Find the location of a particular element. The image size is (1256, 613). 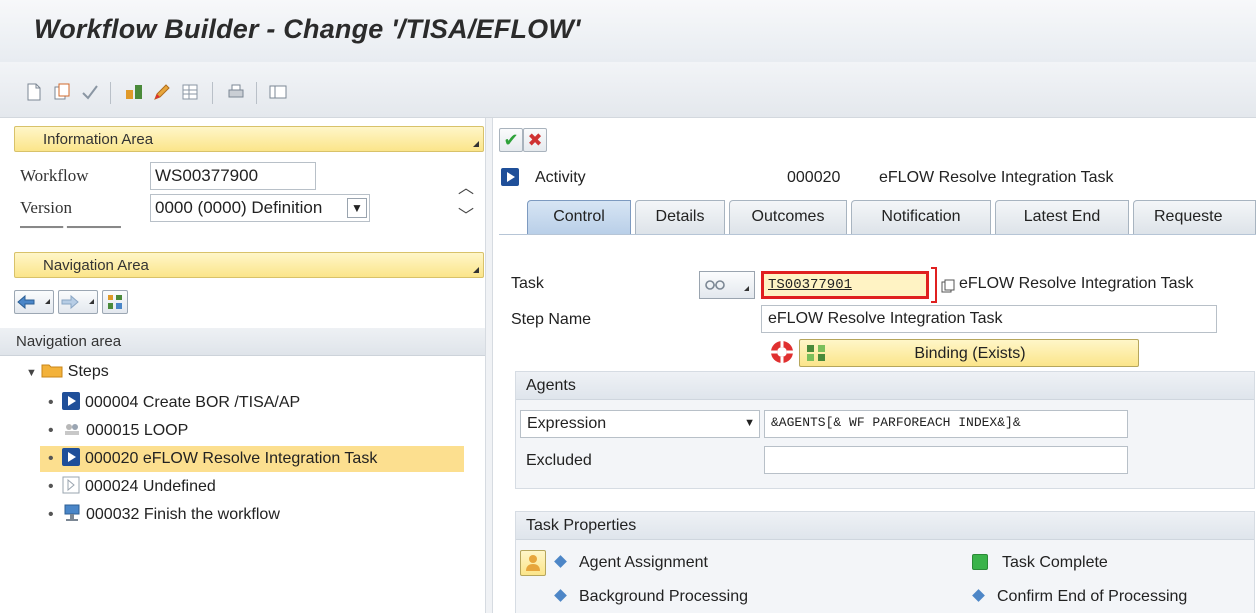

tree-overview-icon is located at coordinates (115, 302).